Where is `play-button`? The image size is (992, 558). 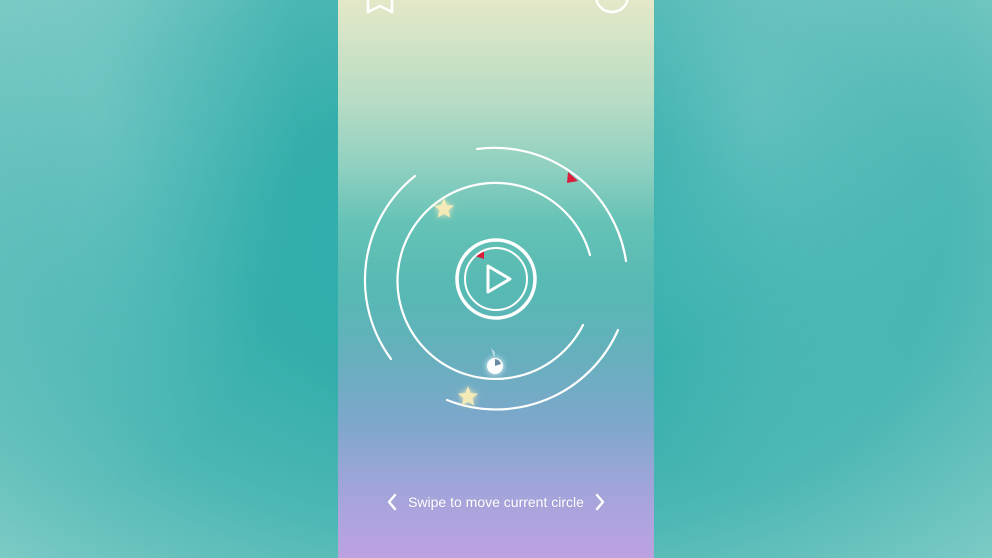 play-button is located at coordinates (496, 279).